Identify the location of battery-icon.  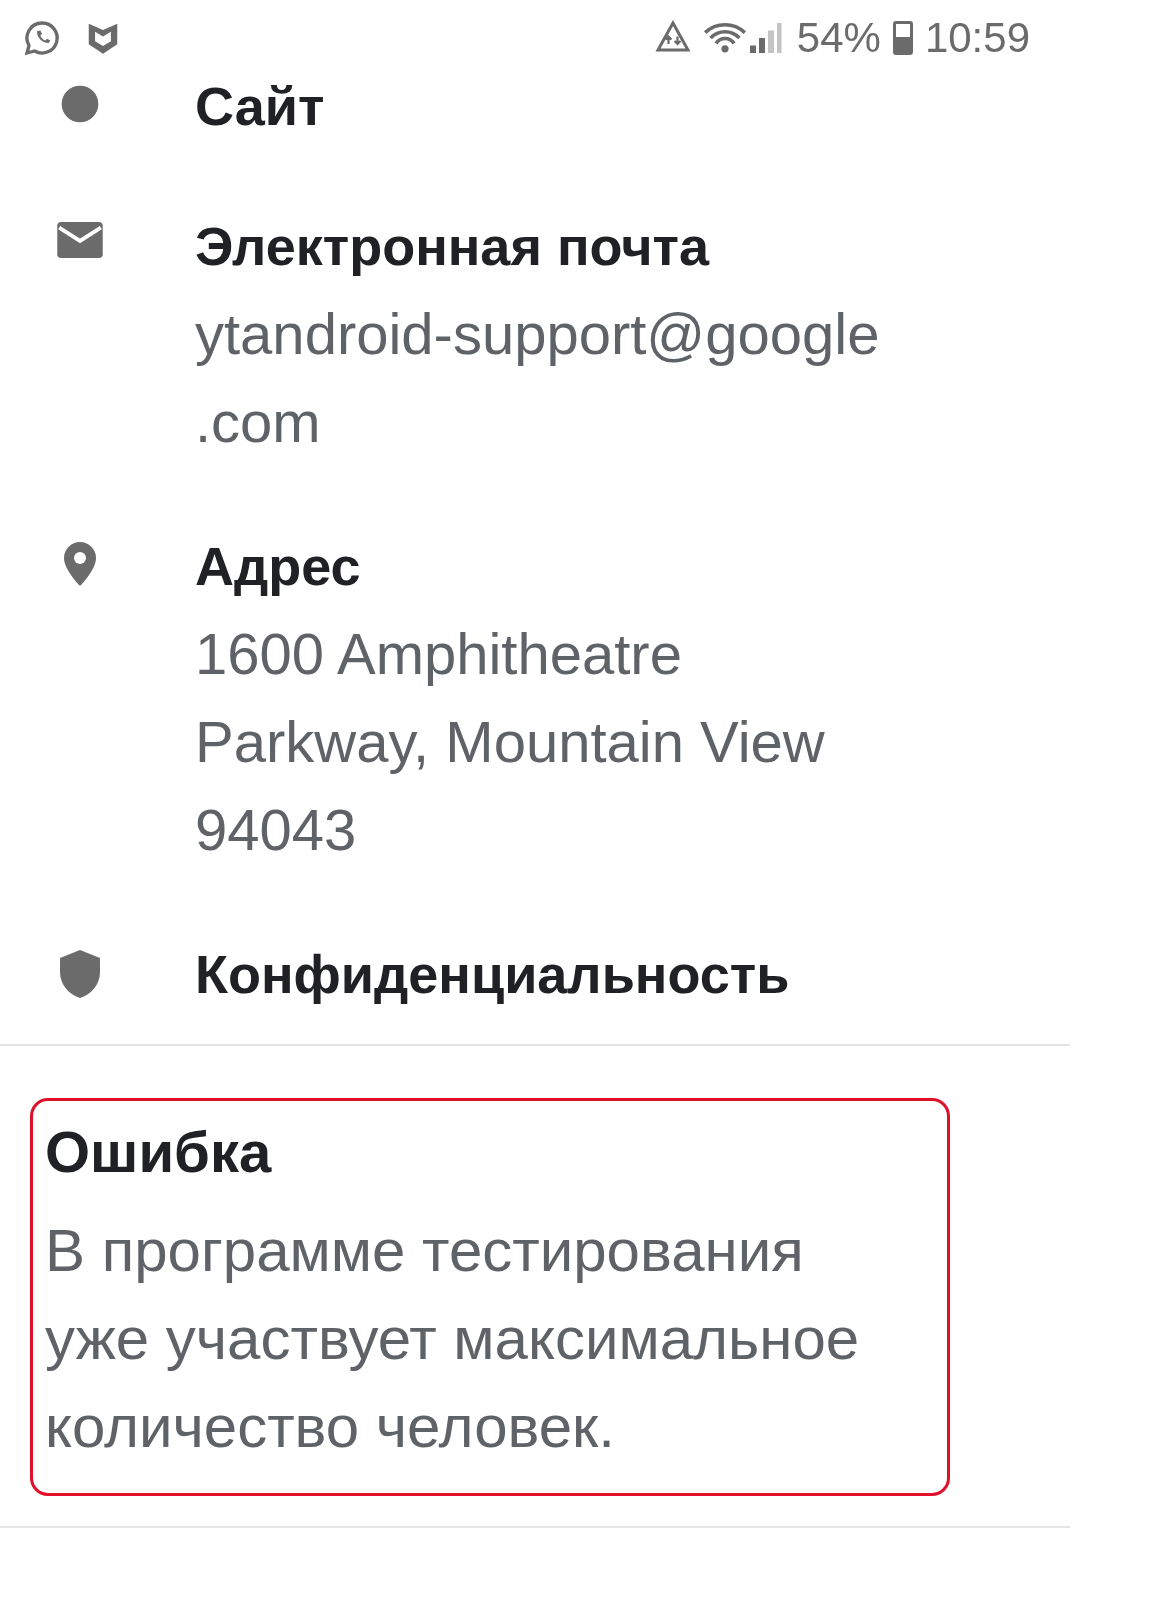
(902, 38).